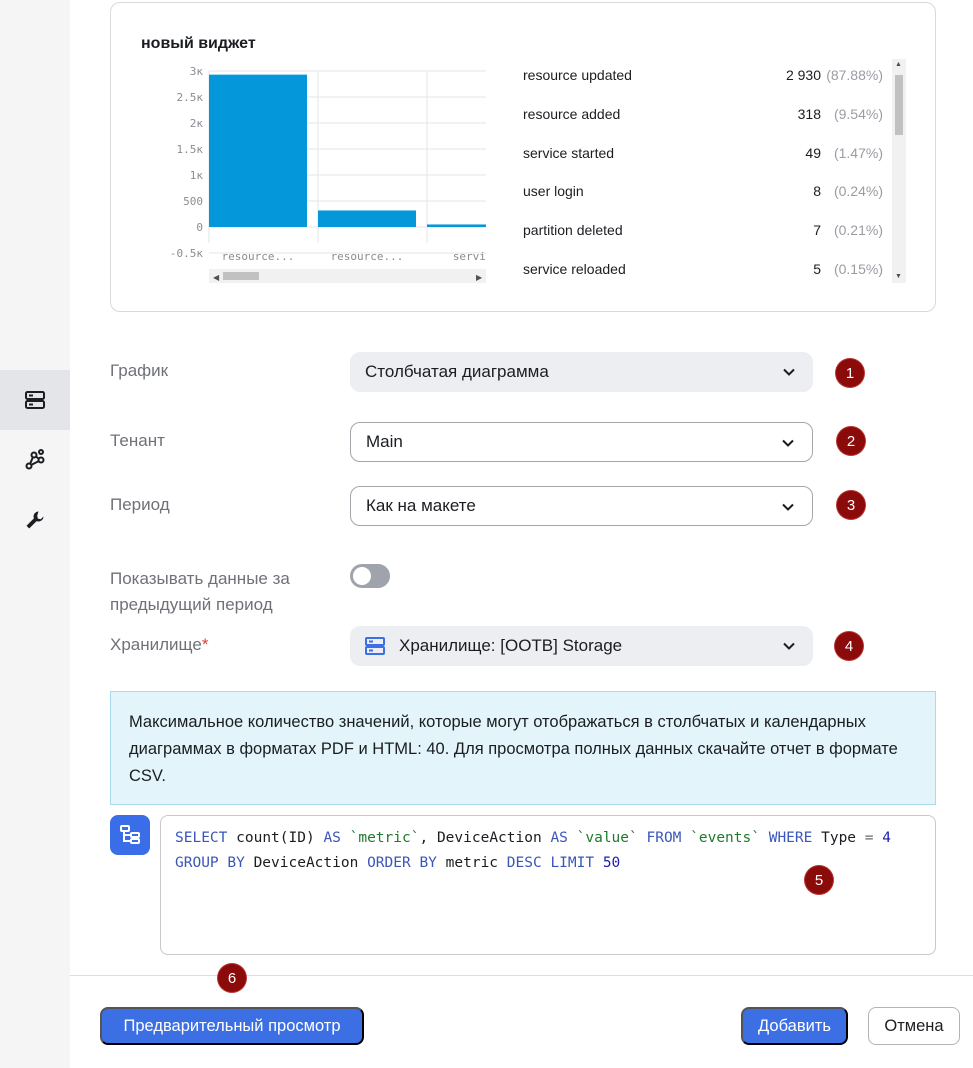  What do you see at coordinates (581, 372) in the screenshot?
I see `chart-type-select: Столбчатая диаграмма` at bounding box center [581, 372].